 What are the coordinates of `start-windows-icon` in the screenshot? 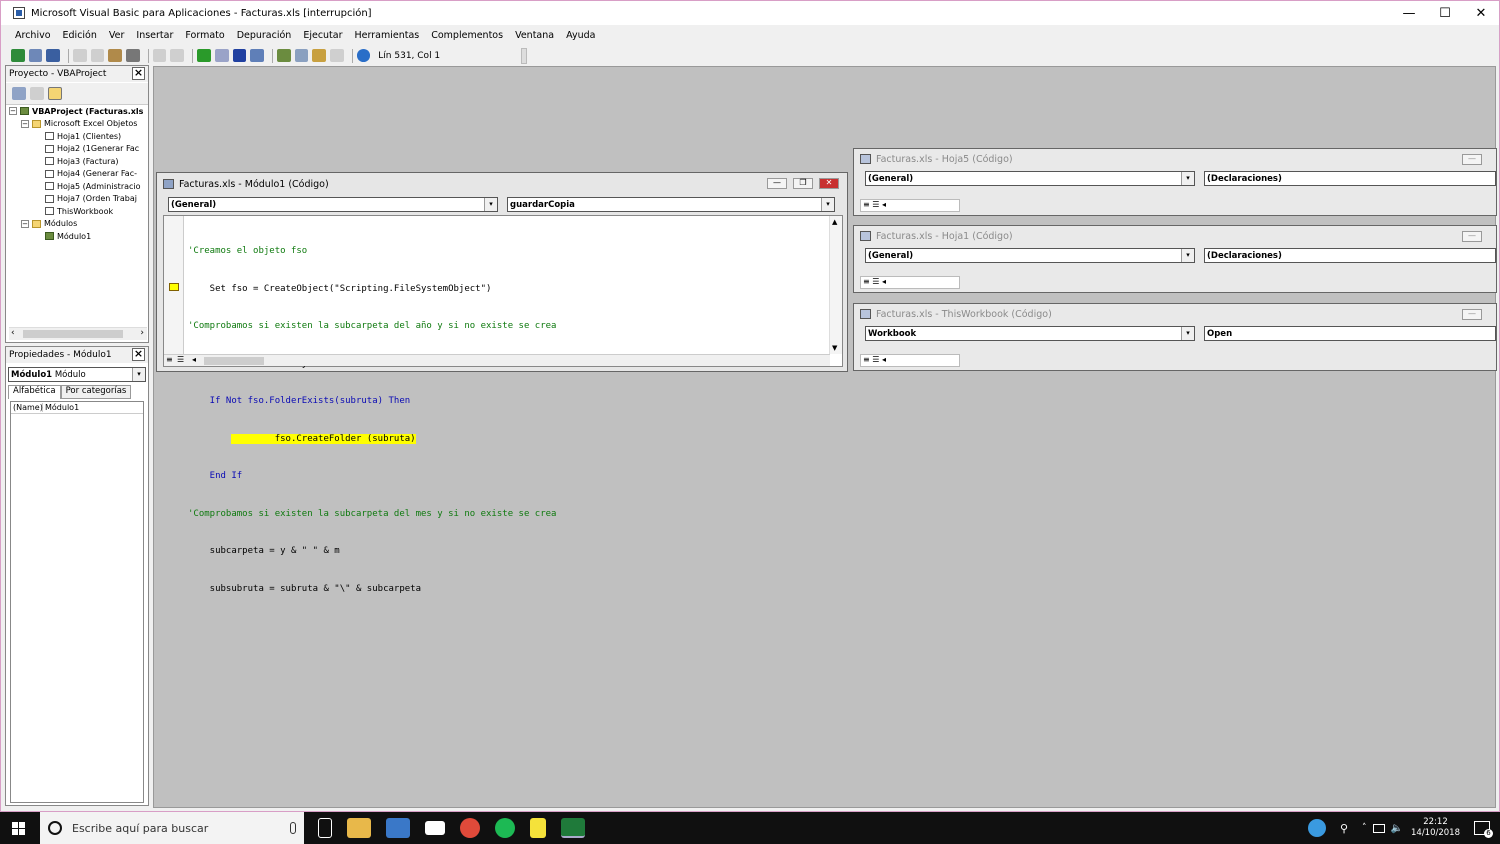 It's located at (18, 828).